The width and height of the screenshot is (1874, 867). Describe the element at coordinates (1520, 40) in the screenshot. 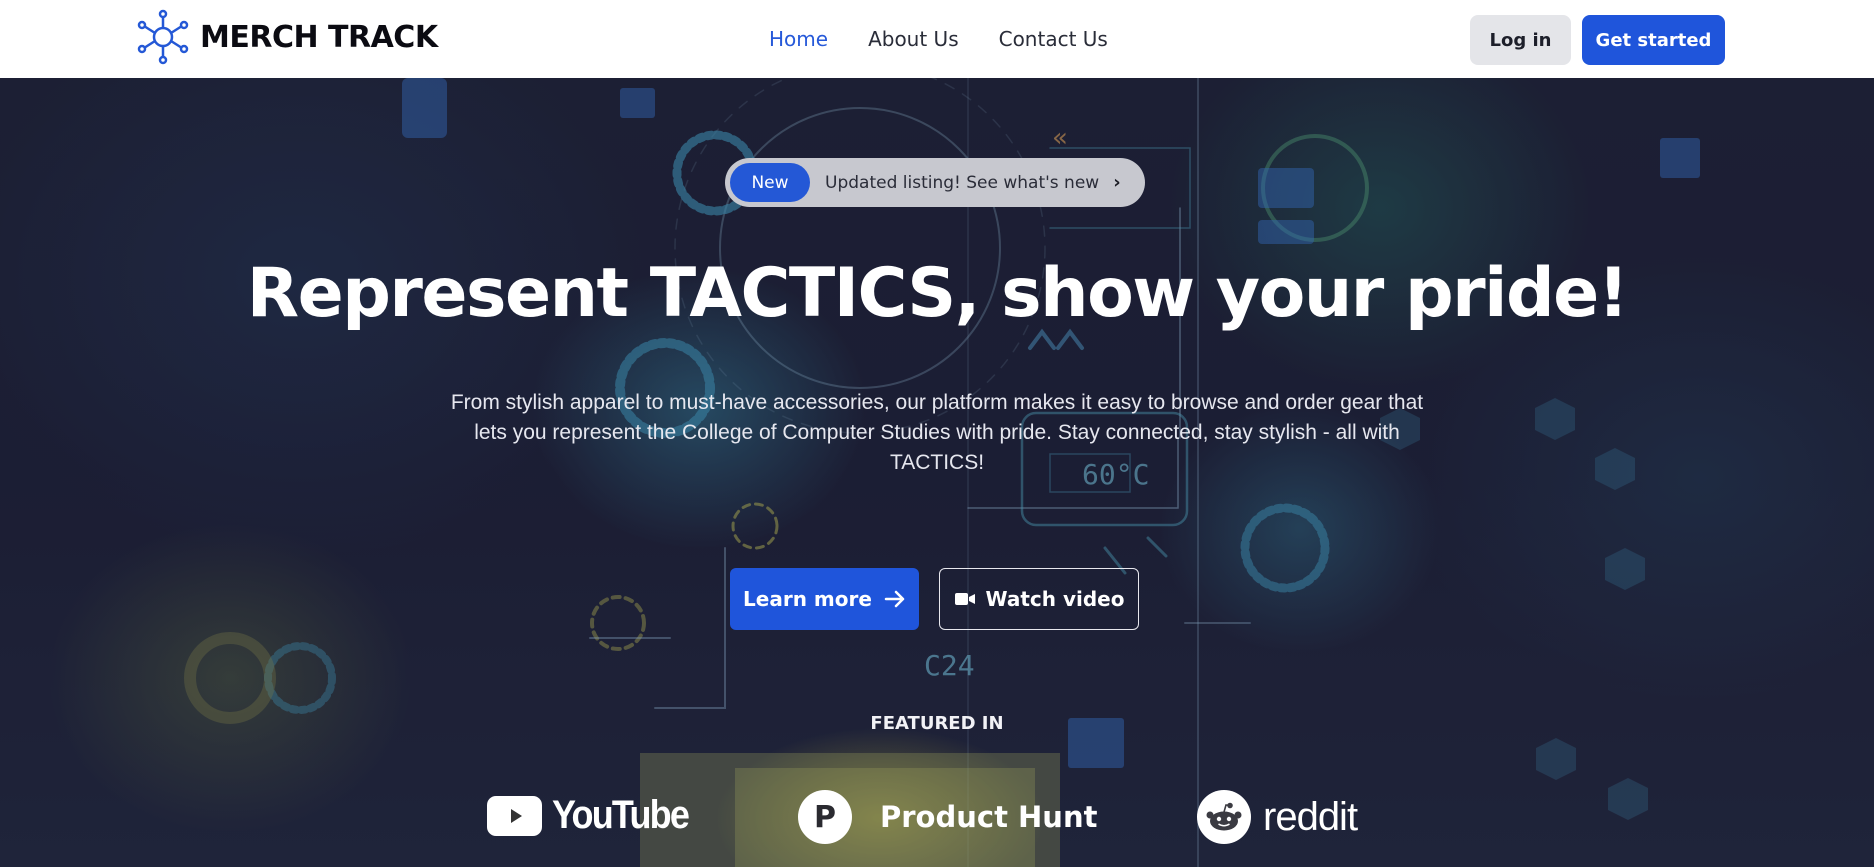

I see `login-button: Log in` at that location.